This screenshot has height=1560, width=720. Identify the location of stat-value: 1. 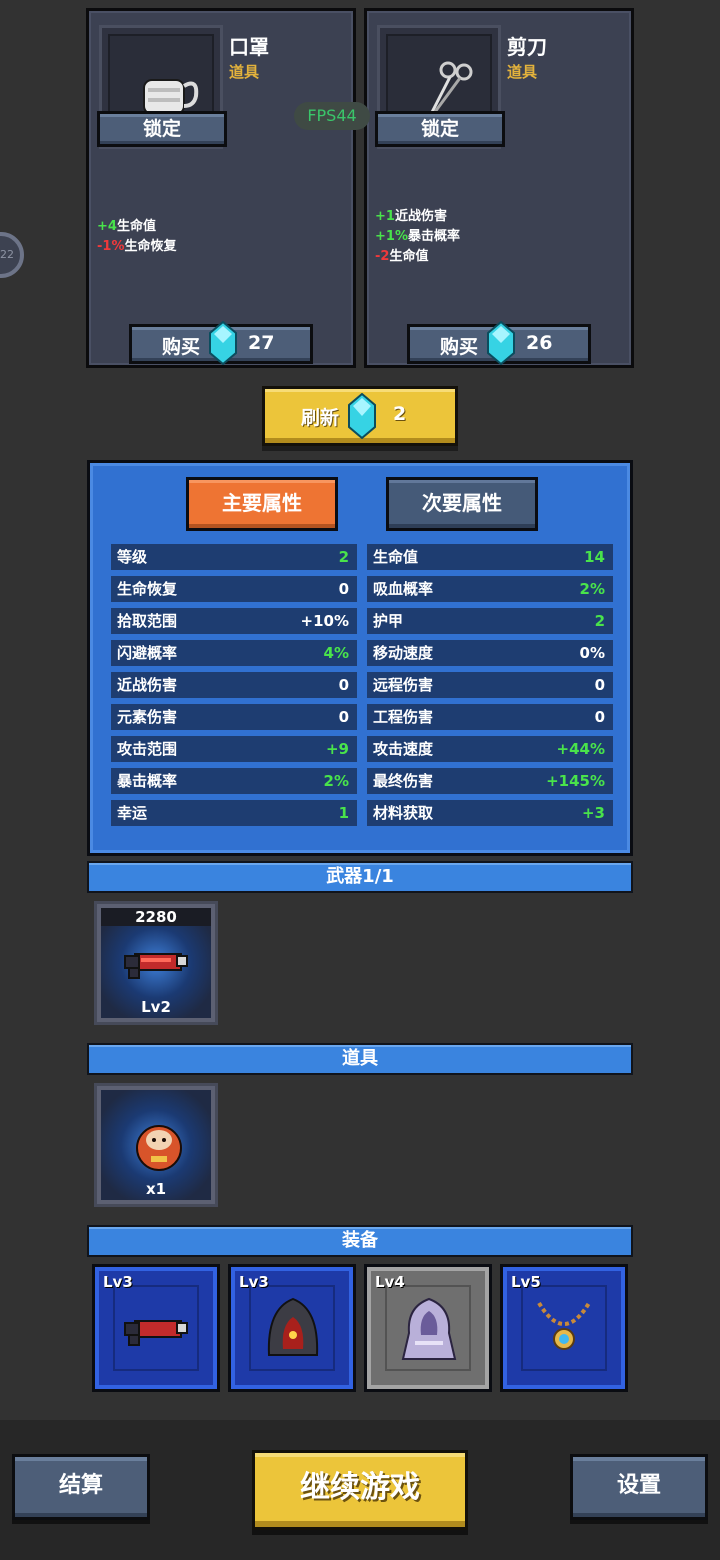
(343, 813).